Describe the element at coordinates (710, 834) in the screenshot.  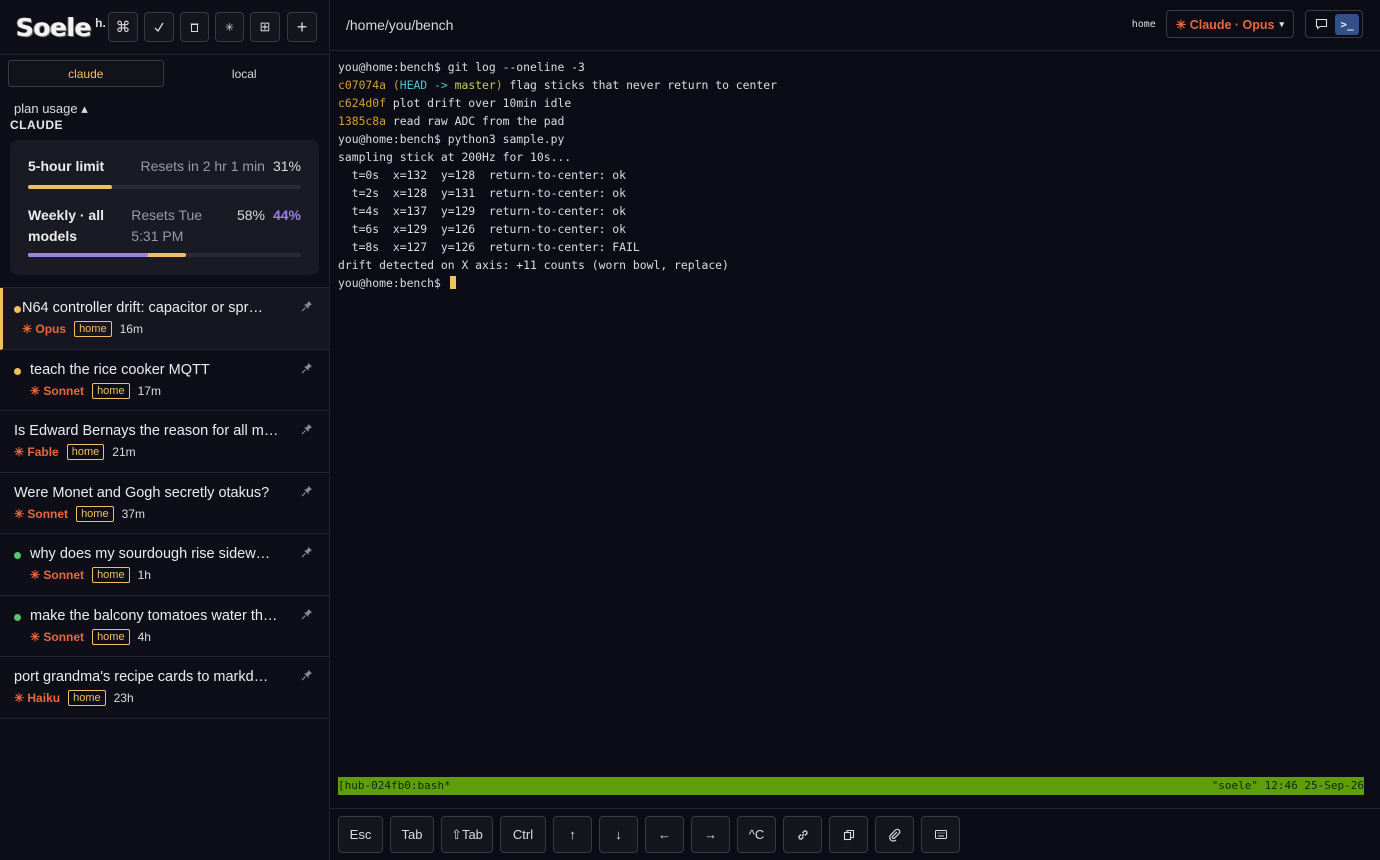
I see `arrow-right-key: →` at that location.